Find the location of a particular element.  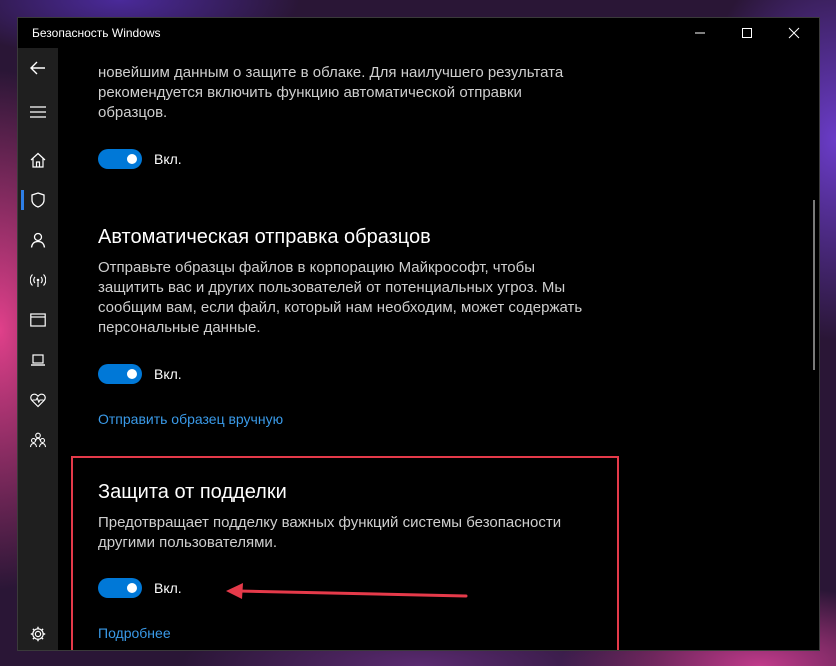

nav-virus-protection is located at coordinates (38, 200).